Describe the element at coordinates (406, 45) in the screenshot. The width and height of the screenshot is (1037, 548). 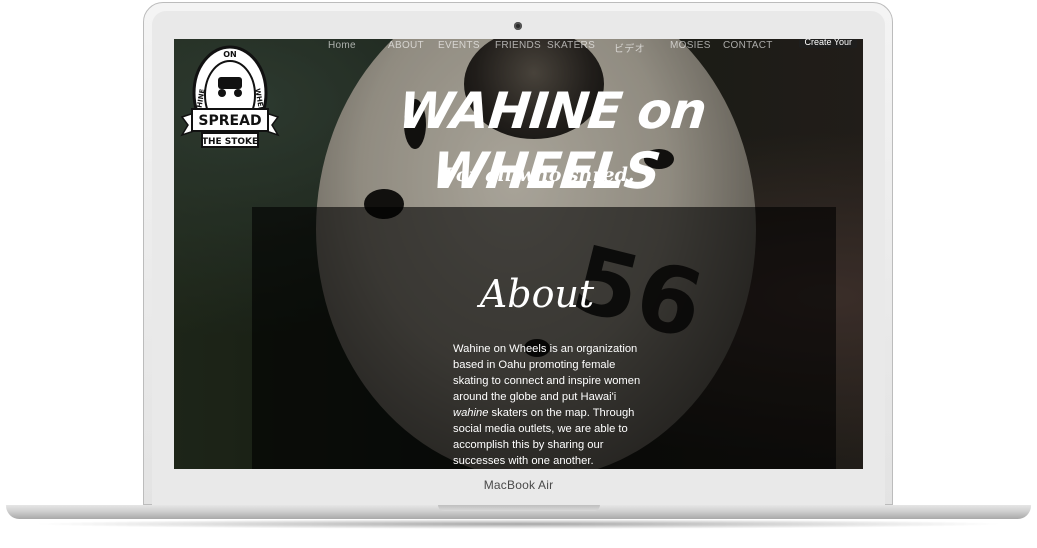
I see `nav-about: ABOUT` at that location.